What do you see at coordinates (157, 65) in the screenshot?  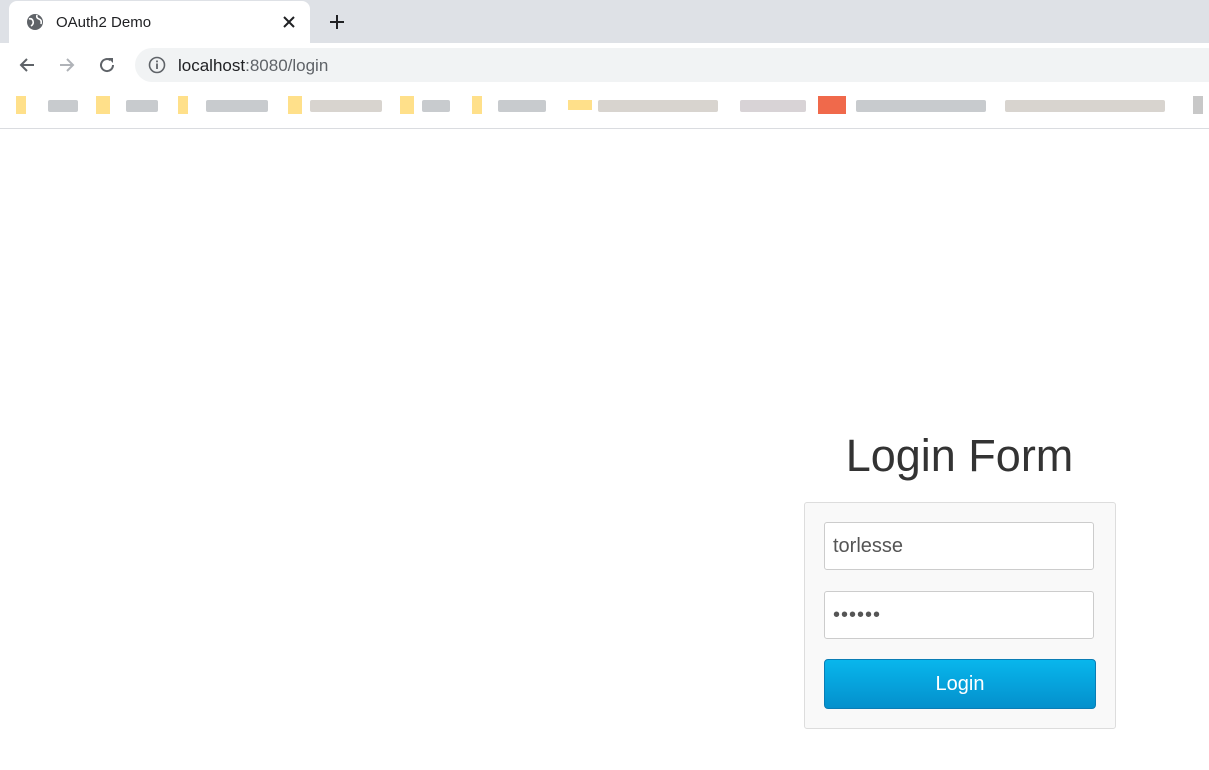 I see `info-icon` at bounding box center [157, 65].